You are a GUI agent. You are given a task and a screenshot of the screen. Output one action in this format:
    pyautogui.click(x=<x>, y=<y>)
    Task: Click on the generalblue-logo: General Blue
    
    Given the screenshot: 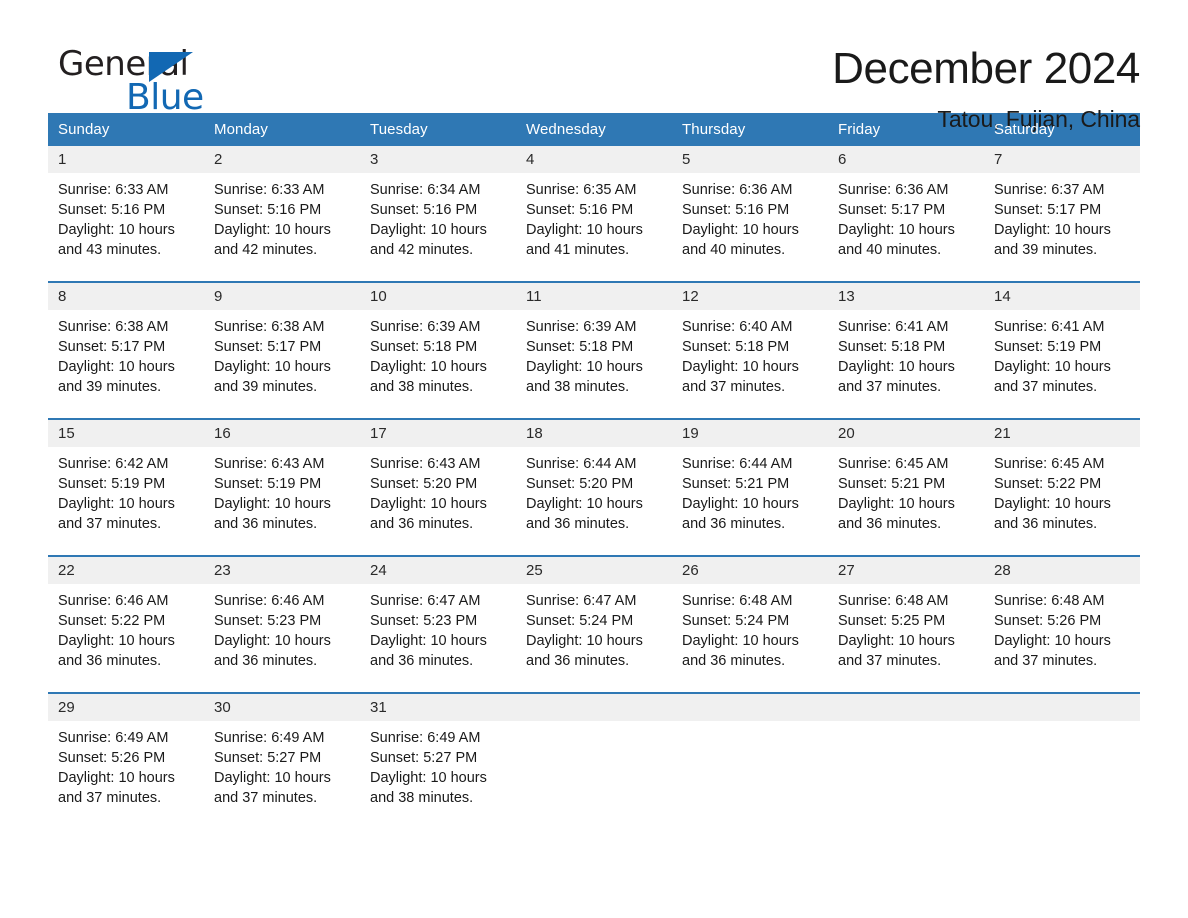 What is the action you would take?
    pyautogui.click(x=143, y=83)
    